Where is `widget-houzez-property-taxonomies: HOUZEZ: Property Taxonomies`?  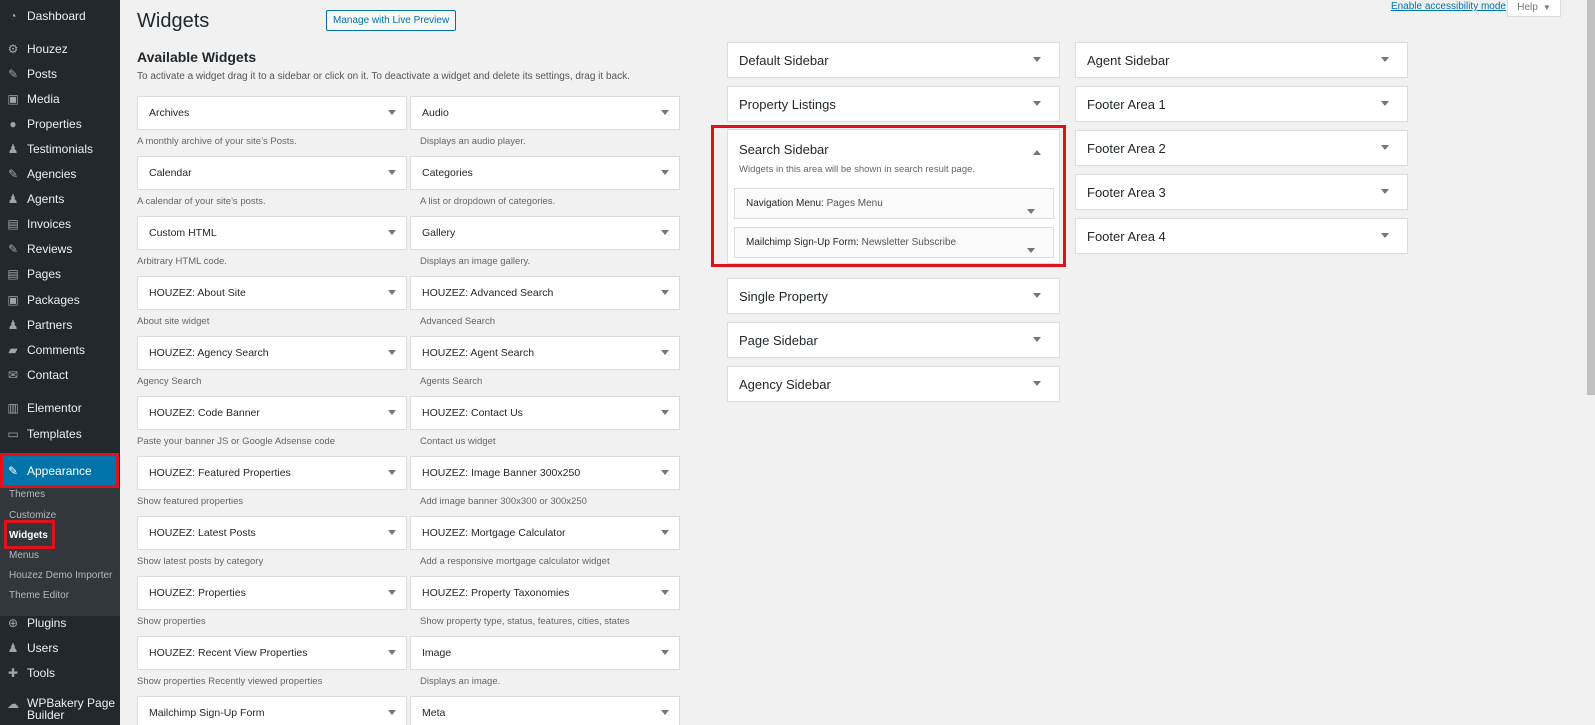 widget-houzez-property-taxonomies: HOUZEZ: Property Taxonomies is located at coordinates (545, 593).